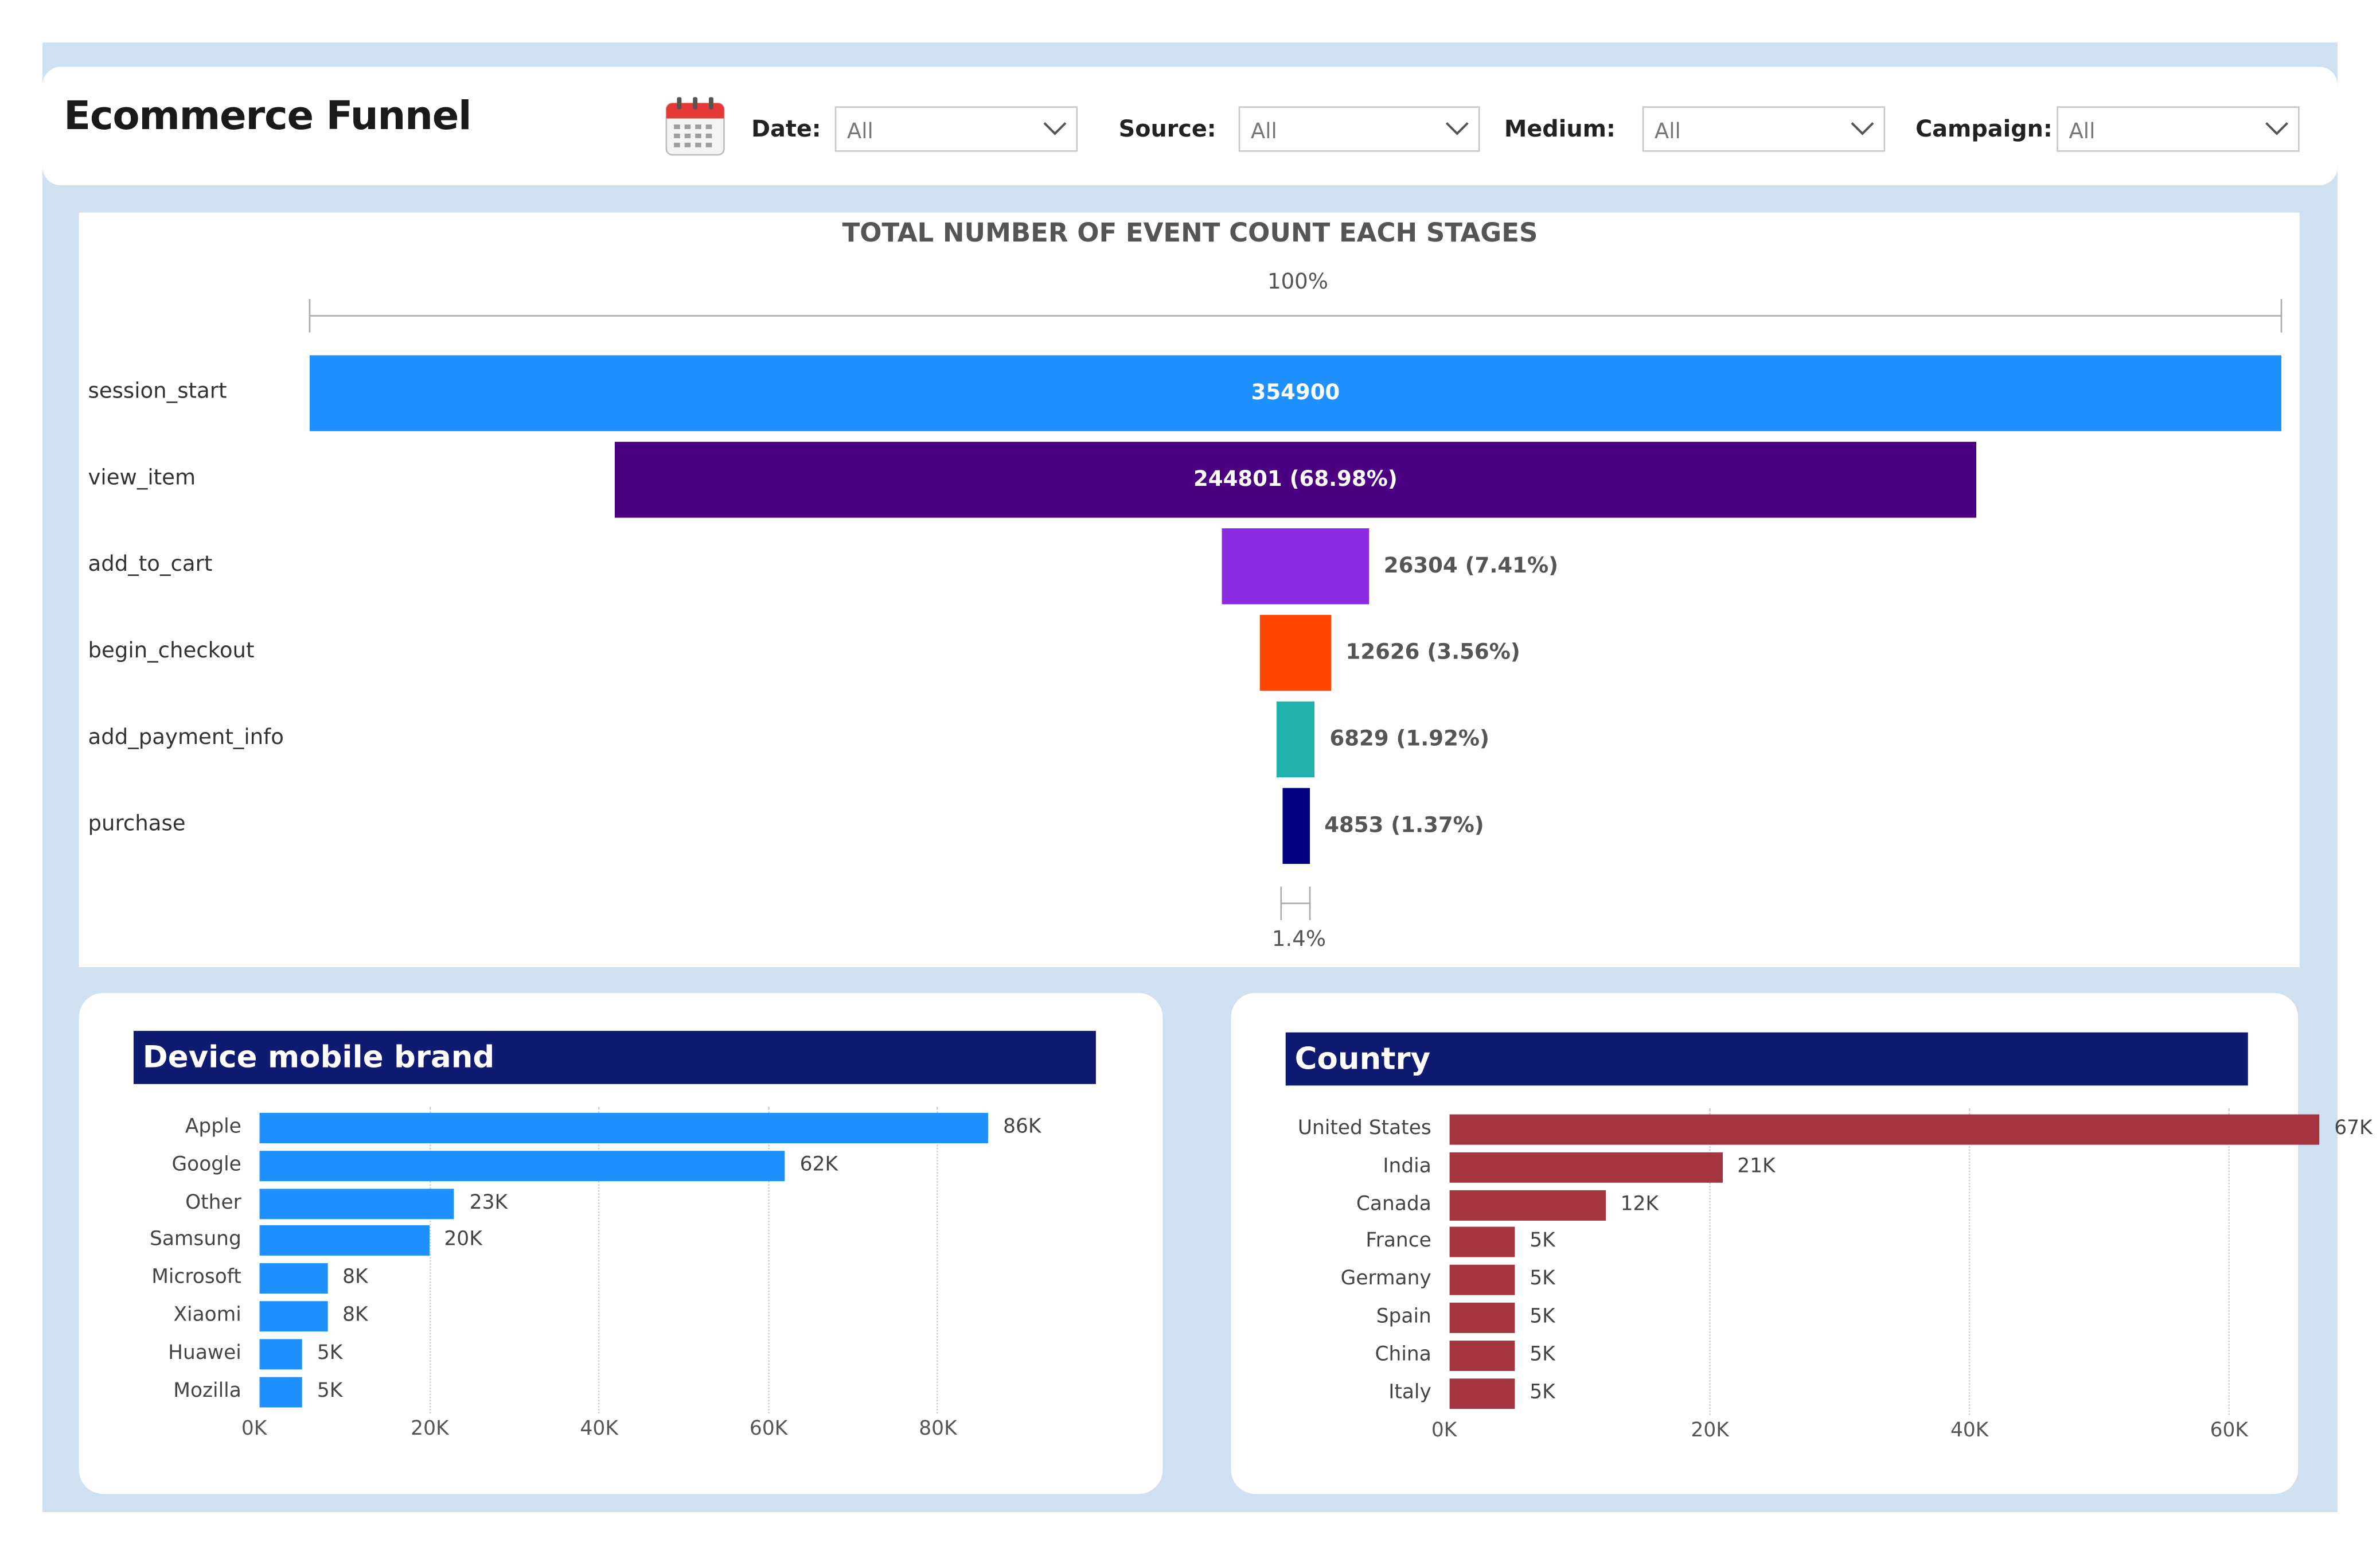  I want to click on date-dropdown-value: All, so click(860, 132).